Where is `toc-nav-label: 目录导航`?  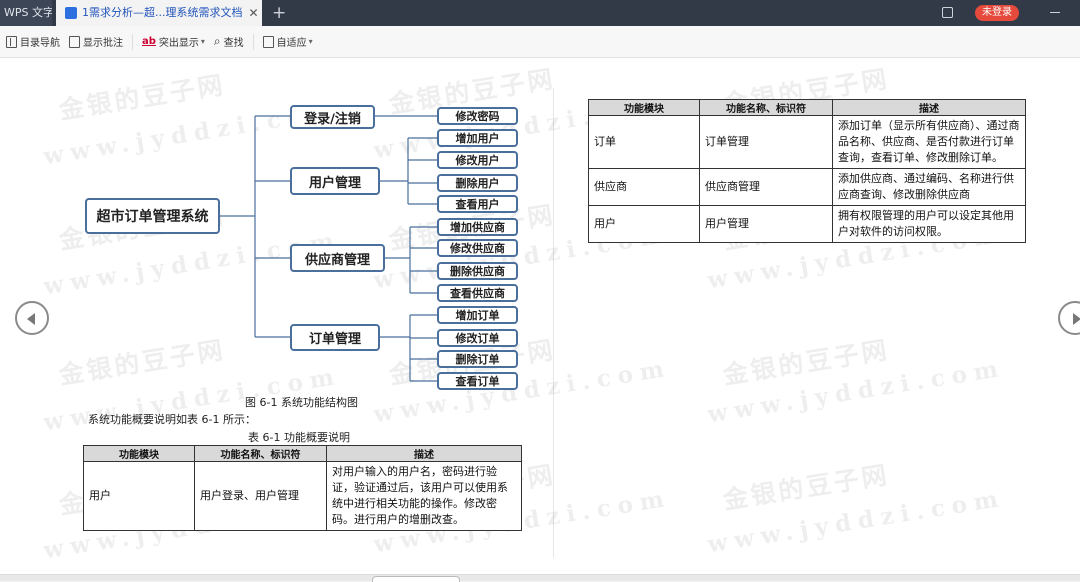
toc-nav-label: 目录导航 is located at coordinates (40, 43).